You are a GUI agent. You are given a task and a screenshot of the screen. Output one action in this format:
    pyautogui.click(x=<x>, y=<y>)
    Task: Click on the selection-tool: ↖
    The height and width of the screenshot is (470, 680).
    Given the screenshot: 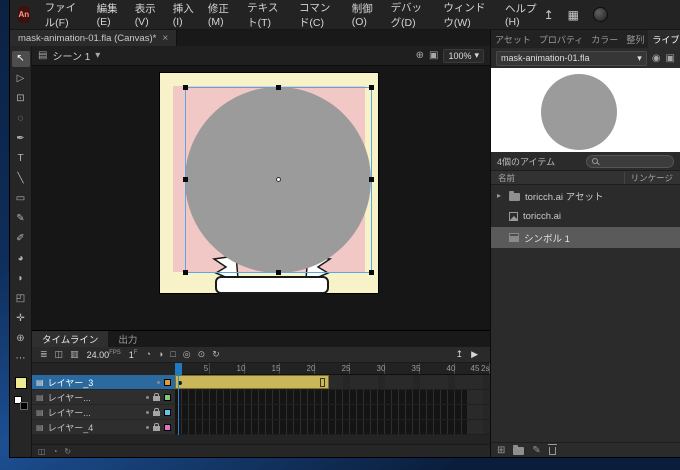 What is the action you would take?
    pyautogui.click(x=20, y=59)
    